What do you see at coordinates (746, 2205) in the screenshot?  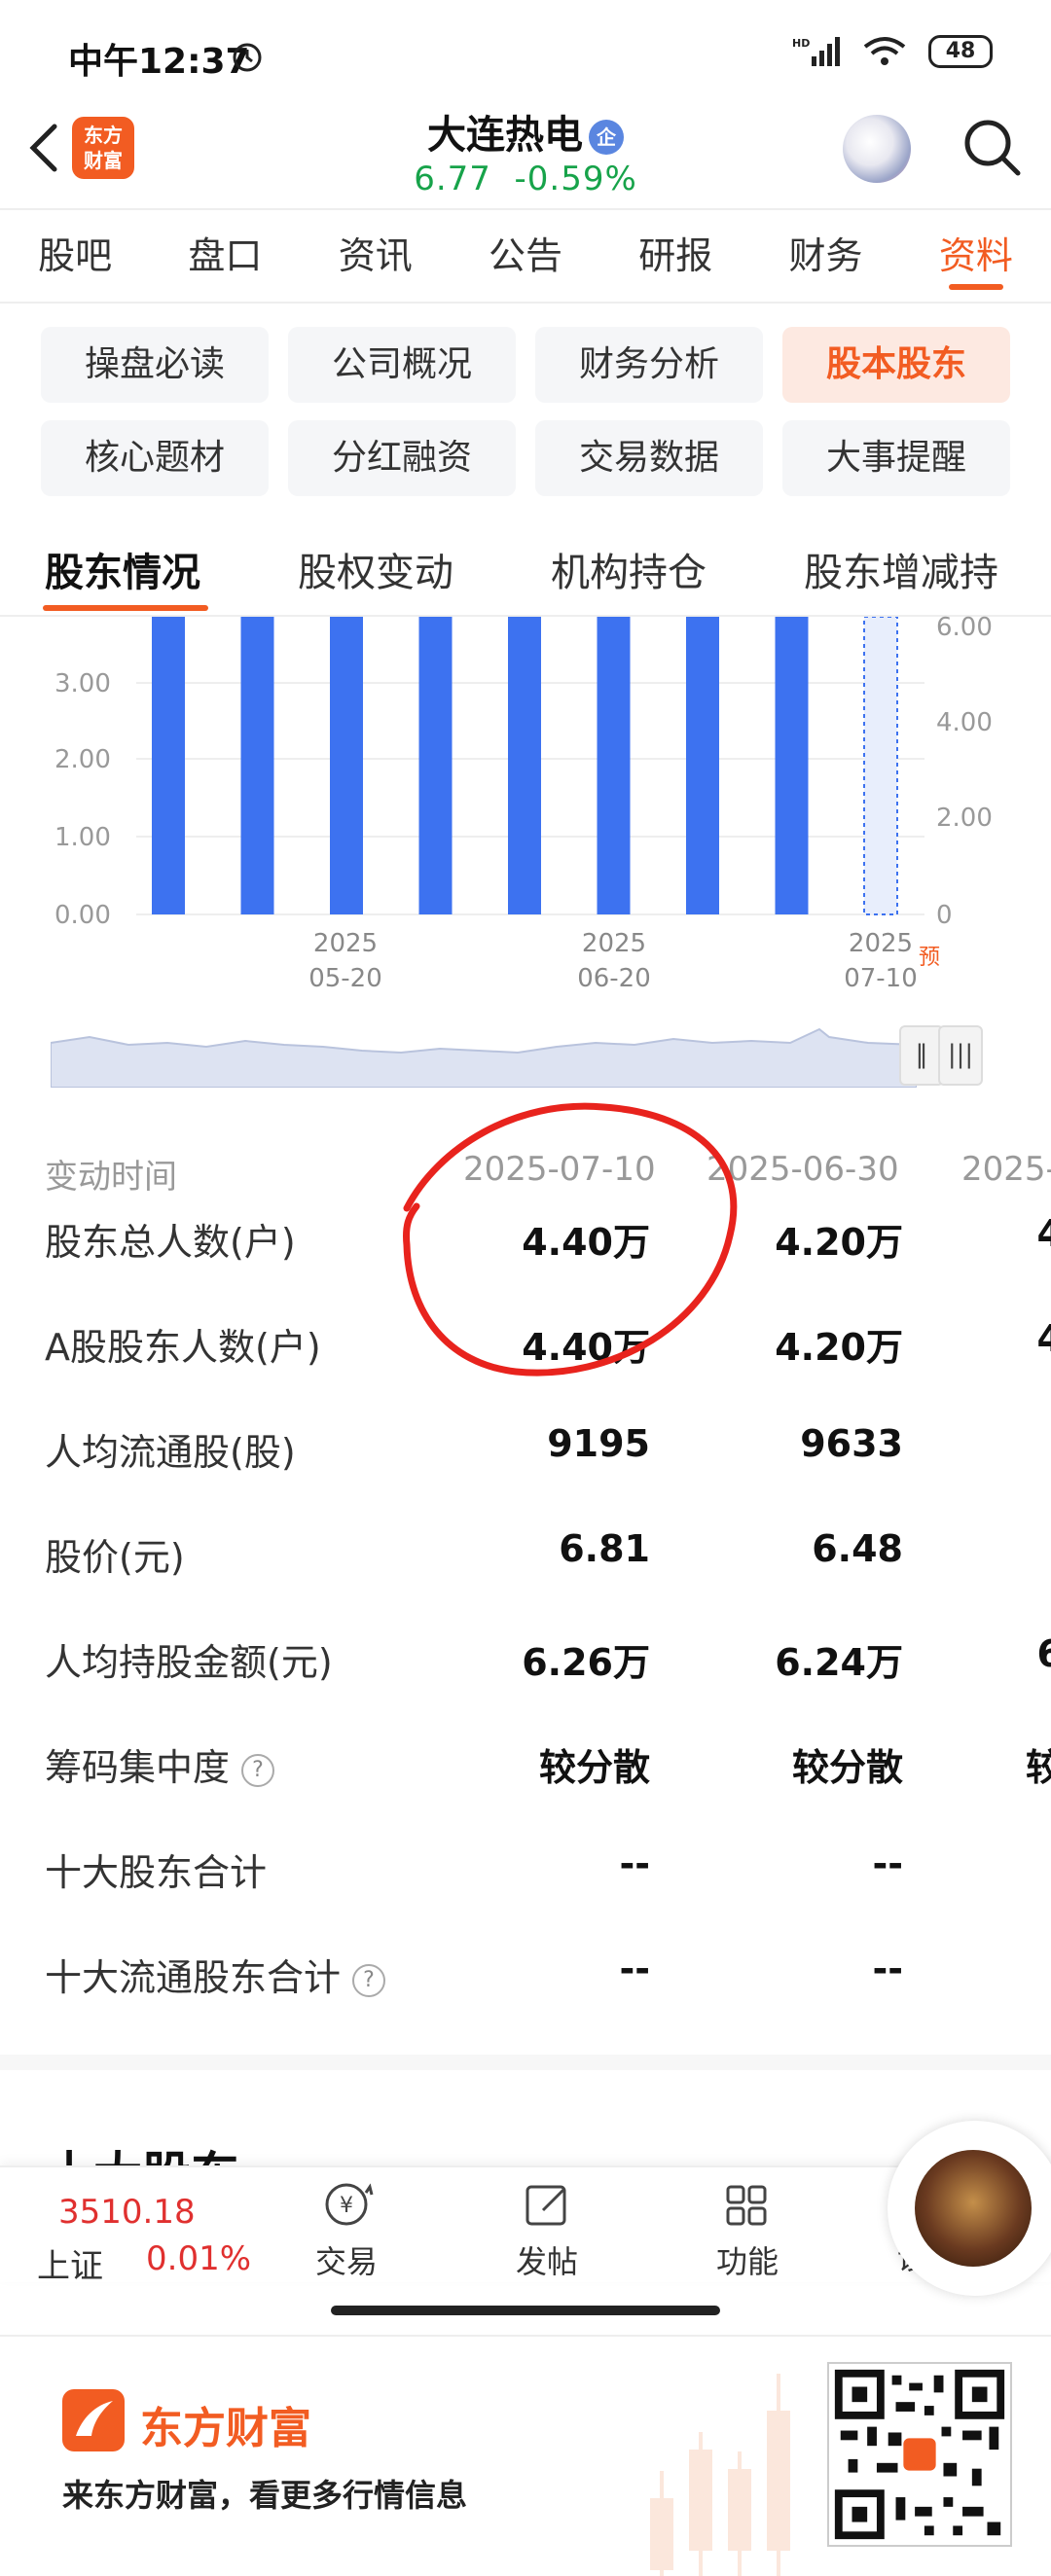 I see `grid-icon` at bounding box center [746, 2205].